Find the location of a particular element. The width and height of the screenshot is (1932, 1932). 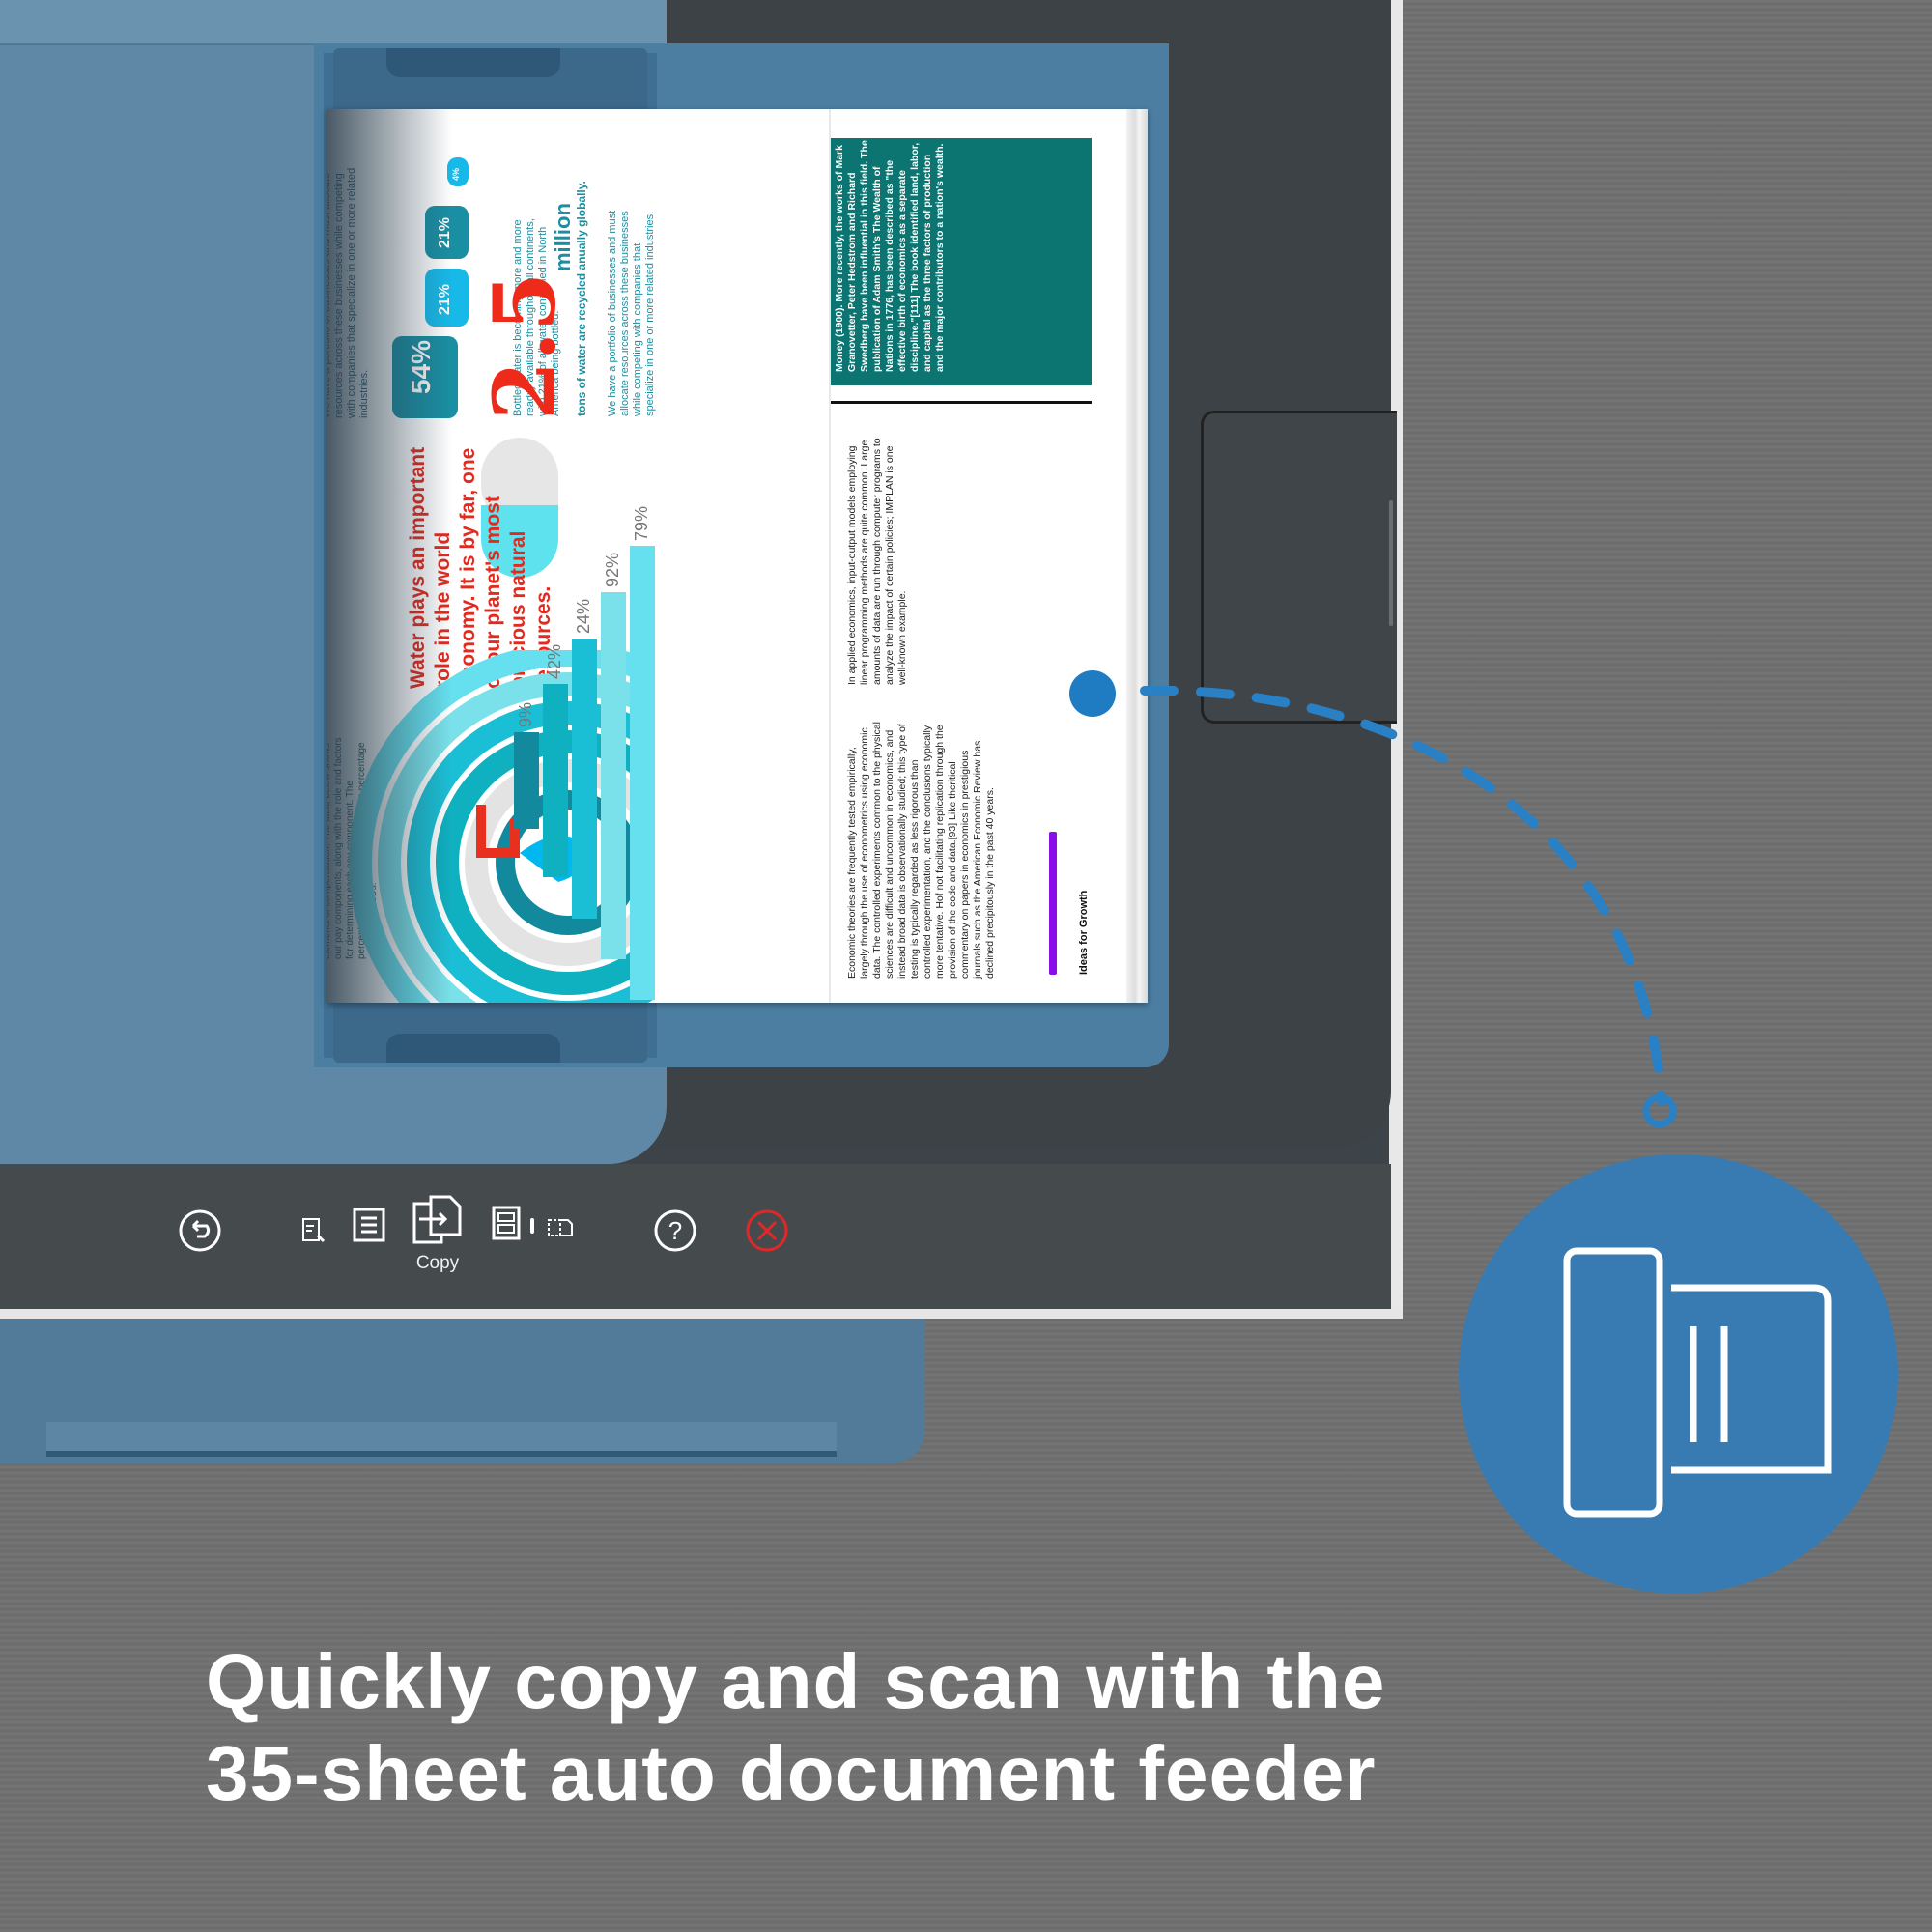

id-card-copy-icon is located at coordinates (506, 1223).